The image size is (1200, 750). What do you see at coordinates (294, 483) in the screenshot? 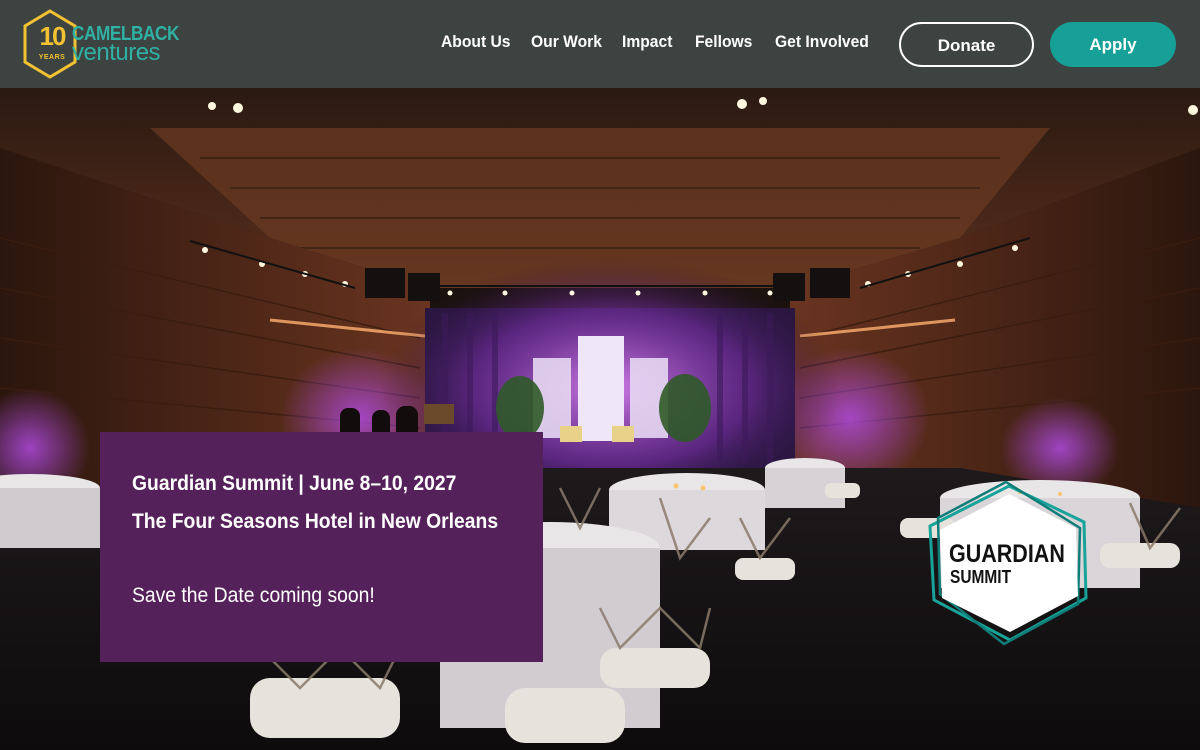
I see `event-date-line: Guardian Summit | June 8–10, 2027` at bounding box center [294, 483].